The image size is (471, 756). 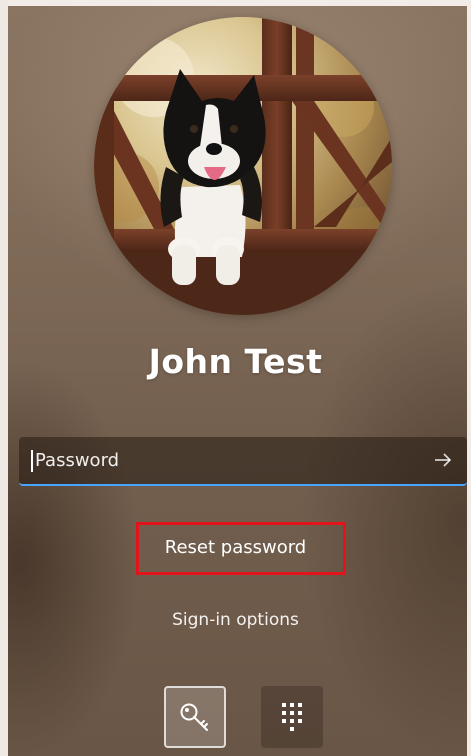 I want to click on user-name: John Test, so click(x=235, y=361).